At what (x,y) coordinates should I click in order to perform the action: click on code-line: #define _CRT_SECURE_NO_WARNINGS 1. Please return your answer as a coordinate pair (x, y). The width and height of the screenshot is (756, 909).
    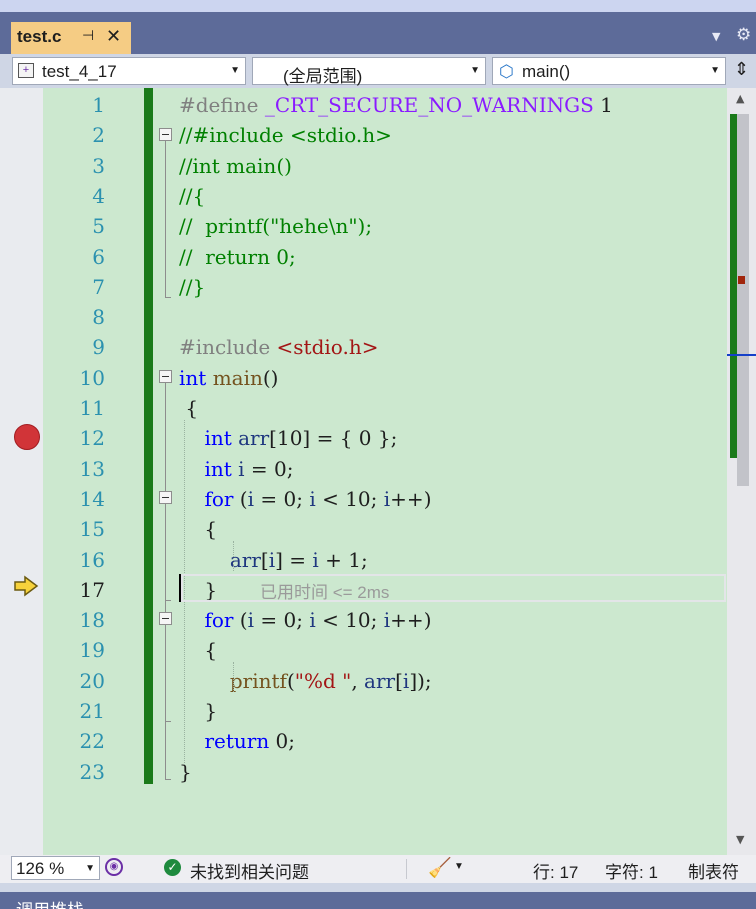
    Looking at the image, I should click on (396, 105).